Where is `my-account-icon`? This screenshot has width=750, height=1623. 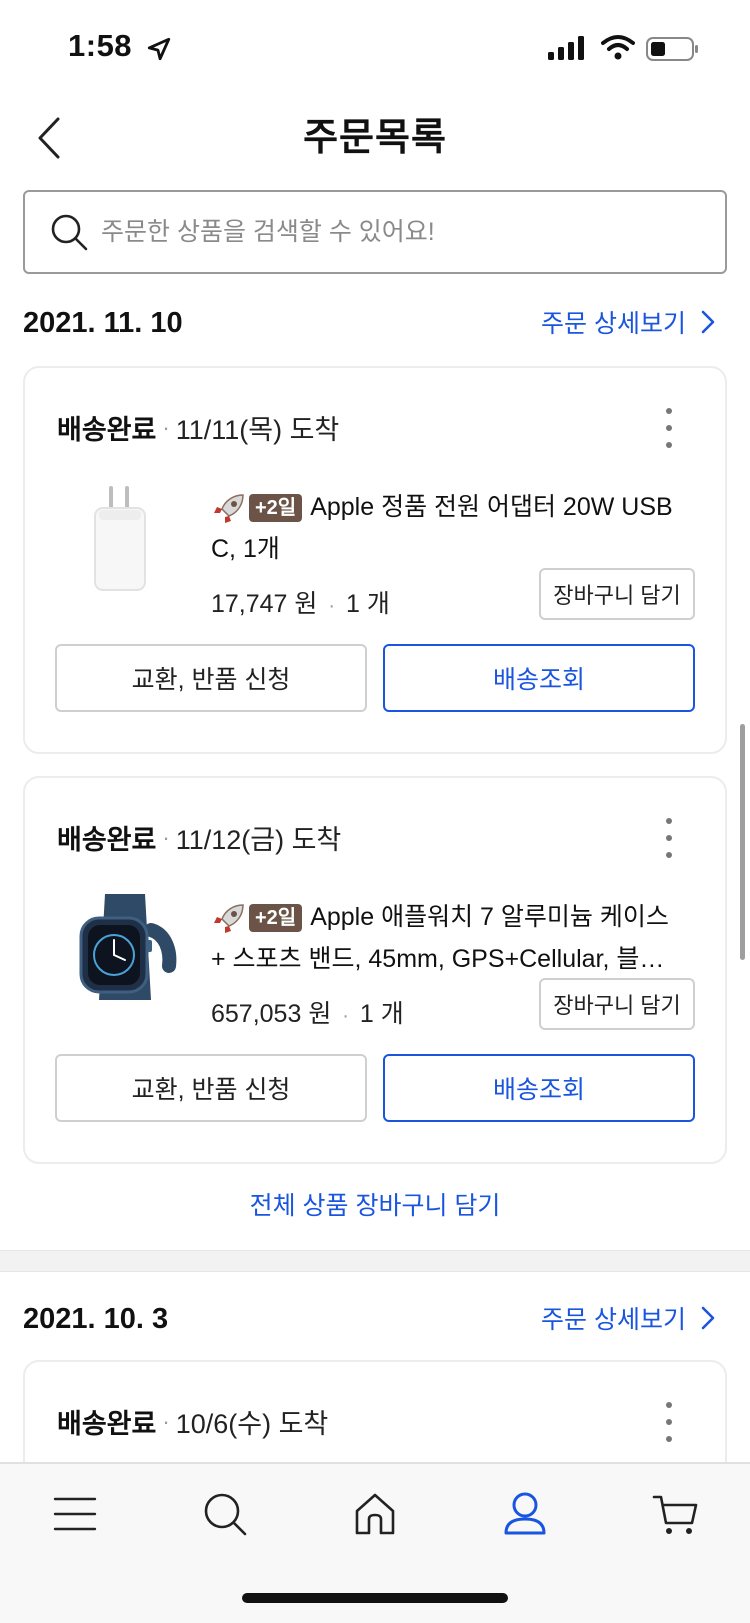
my-account-icon is located at coordinates (525, 1513).